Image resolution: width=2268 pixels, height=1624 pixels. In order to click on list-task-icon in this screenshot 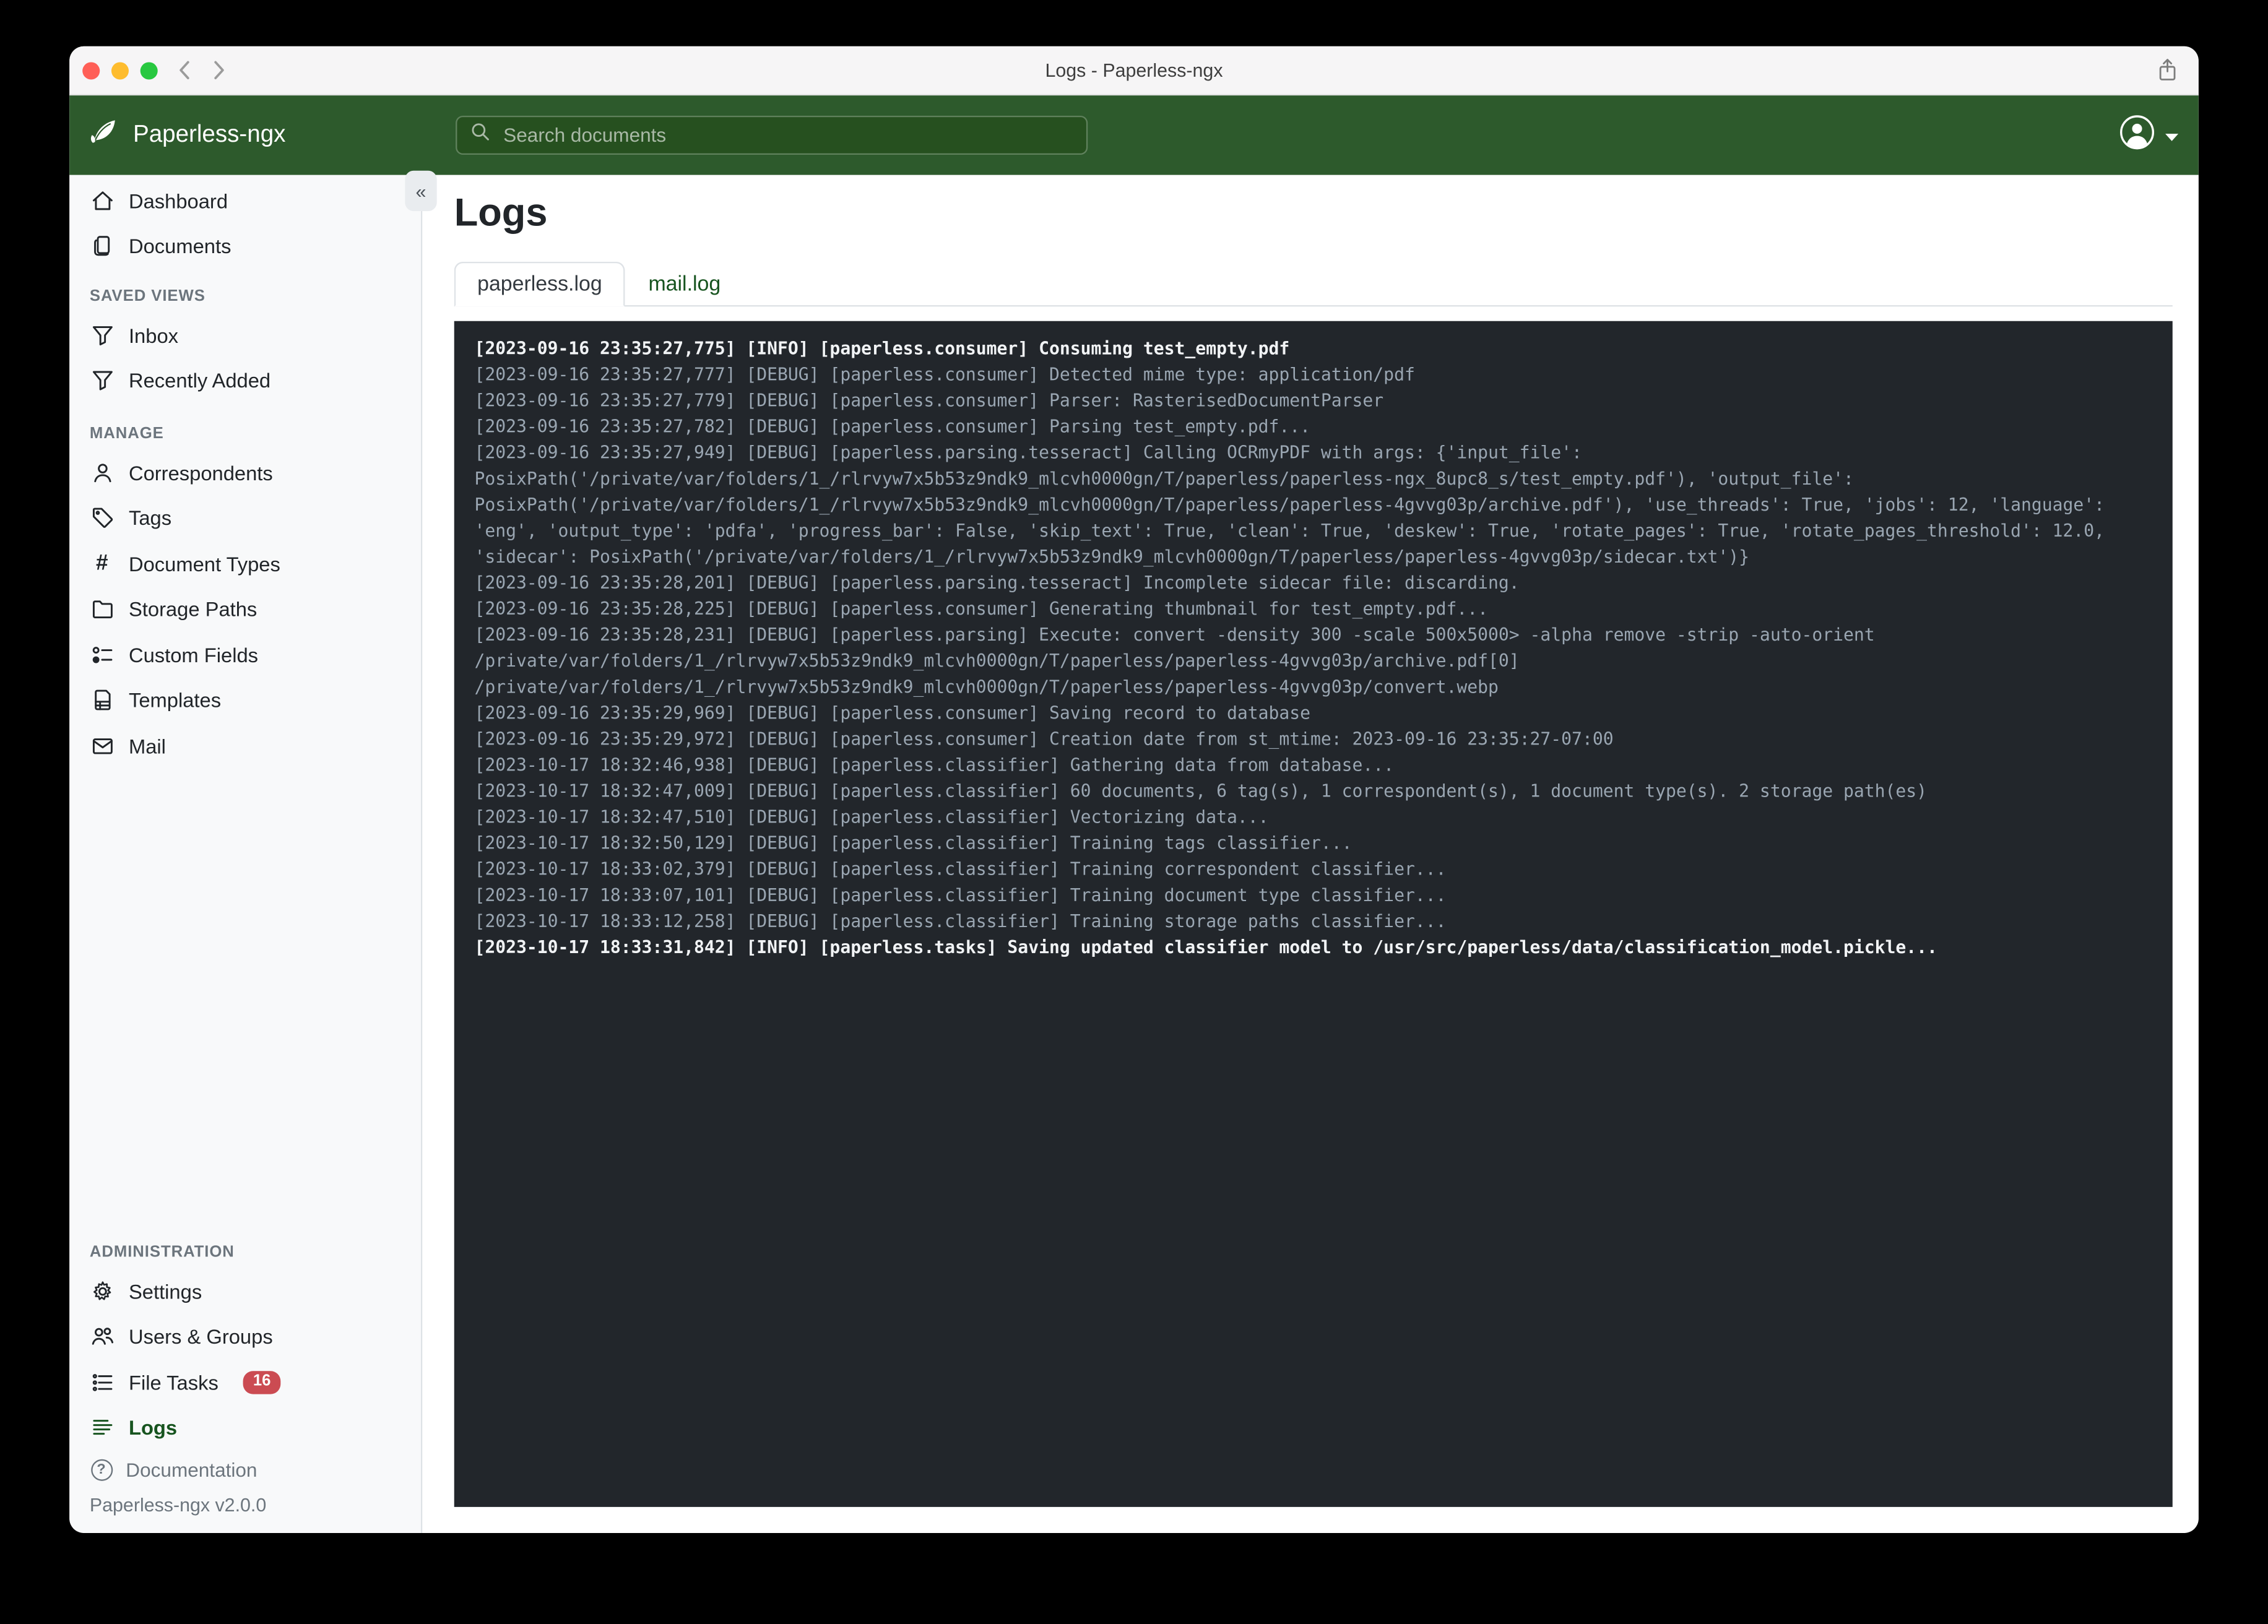, I will do `click(102, 1382)`.